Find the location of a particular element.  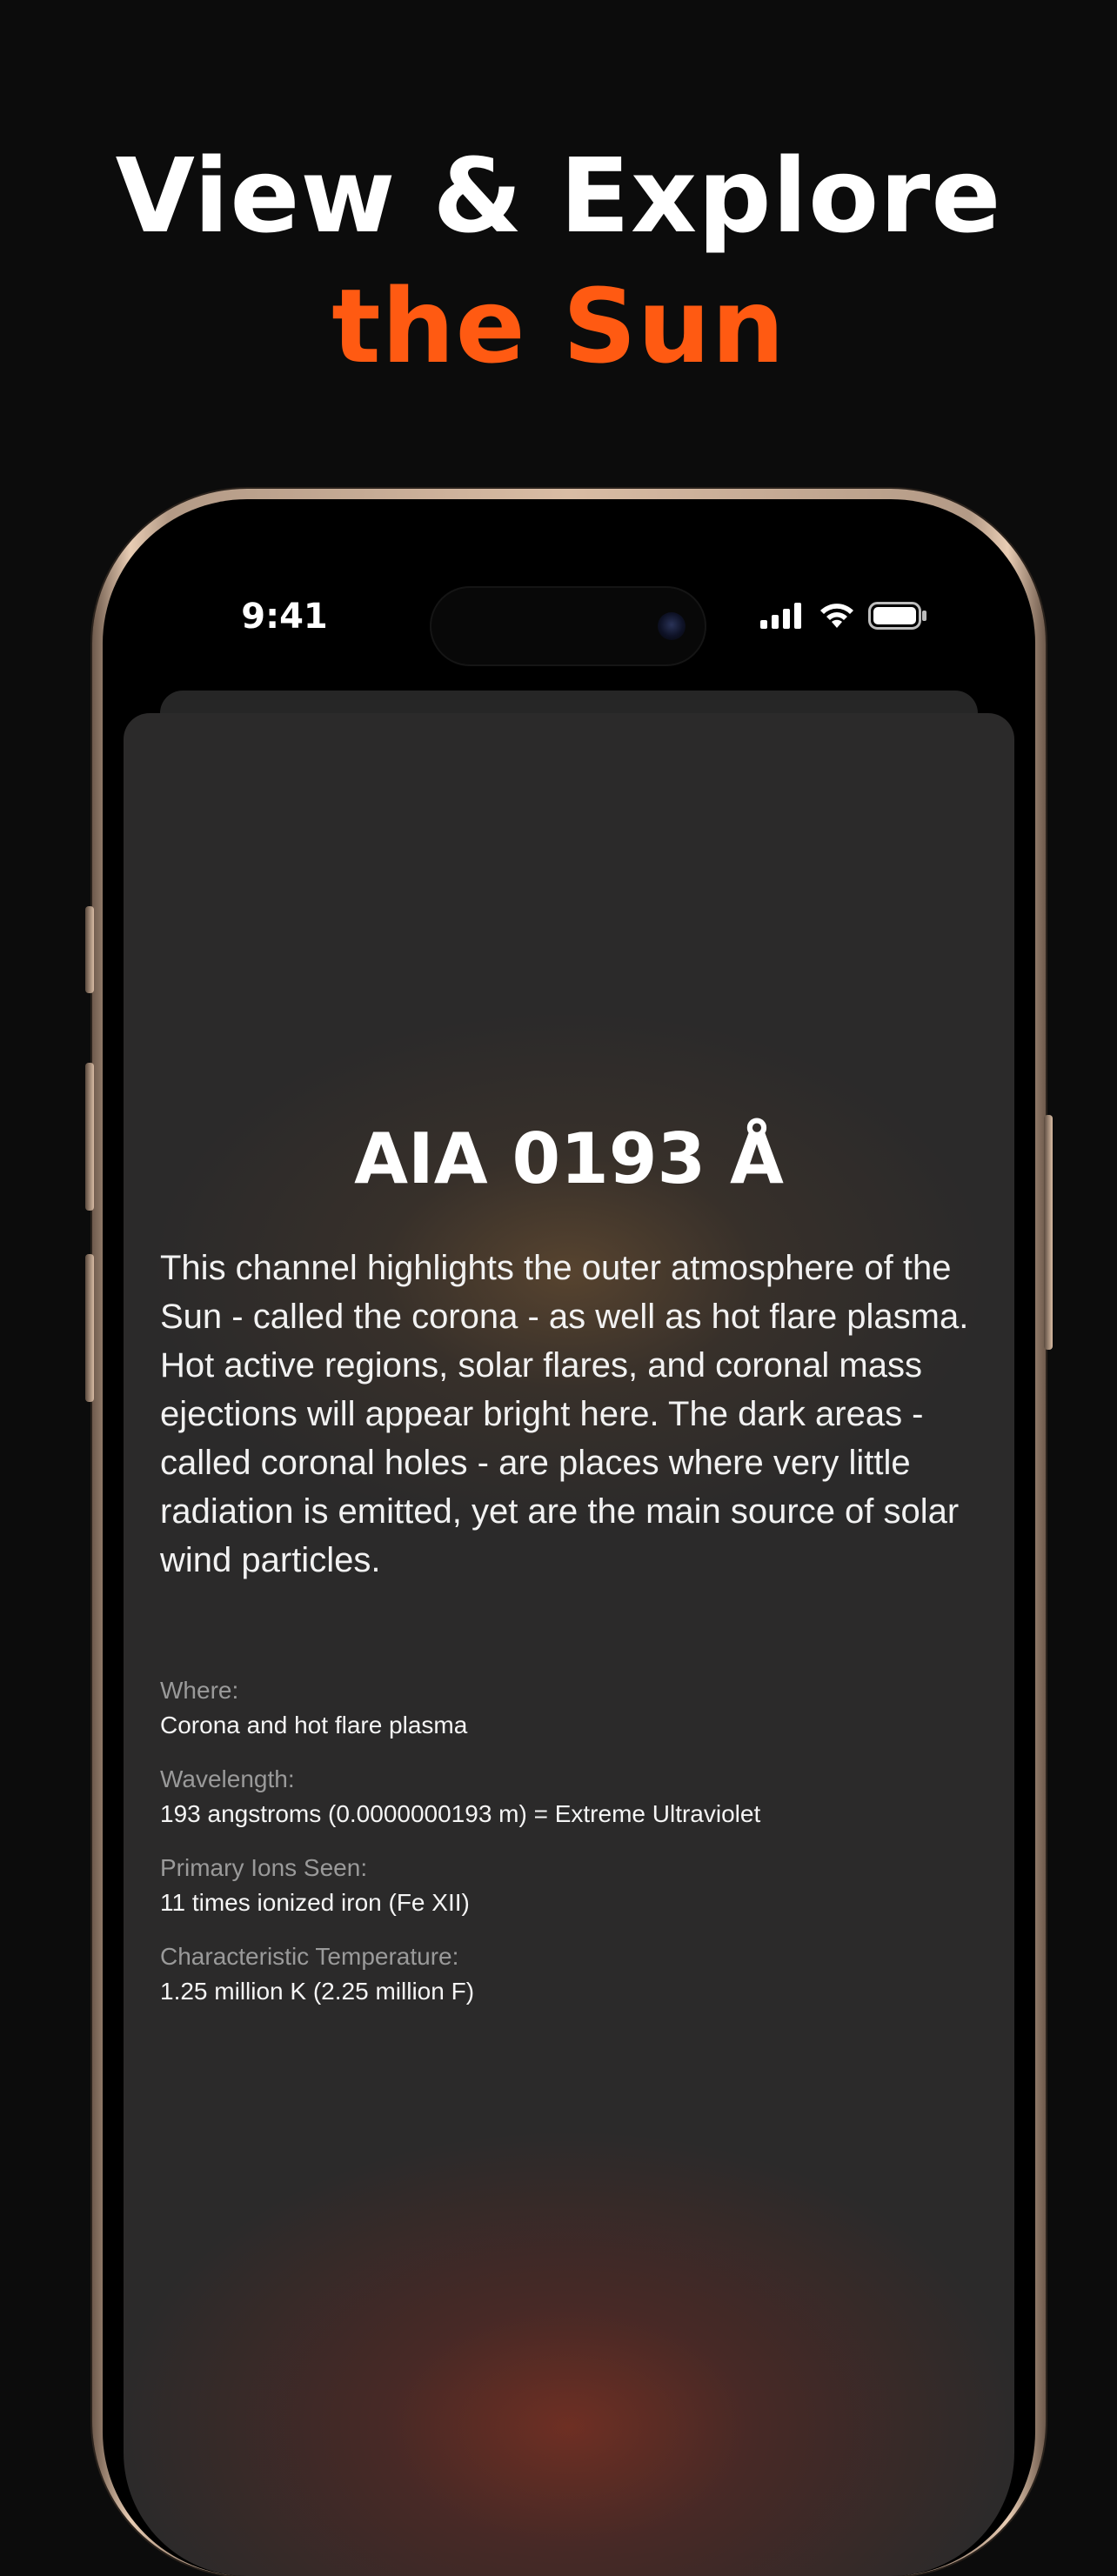

volume-down-button is located at coordinates (89, 1328).